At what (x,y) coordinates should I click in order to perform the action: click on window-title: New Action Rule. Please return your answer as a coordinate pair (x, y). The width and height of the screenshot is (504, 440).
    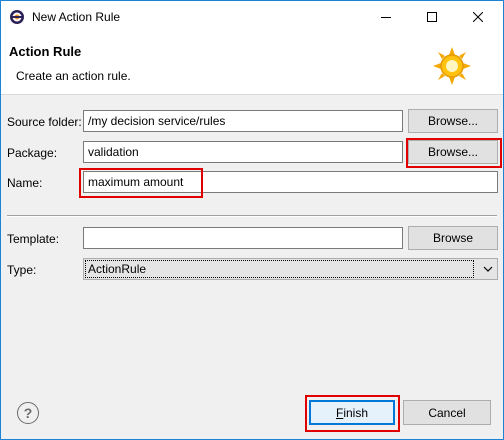
    Looking at the image, I should click on (76, 17).